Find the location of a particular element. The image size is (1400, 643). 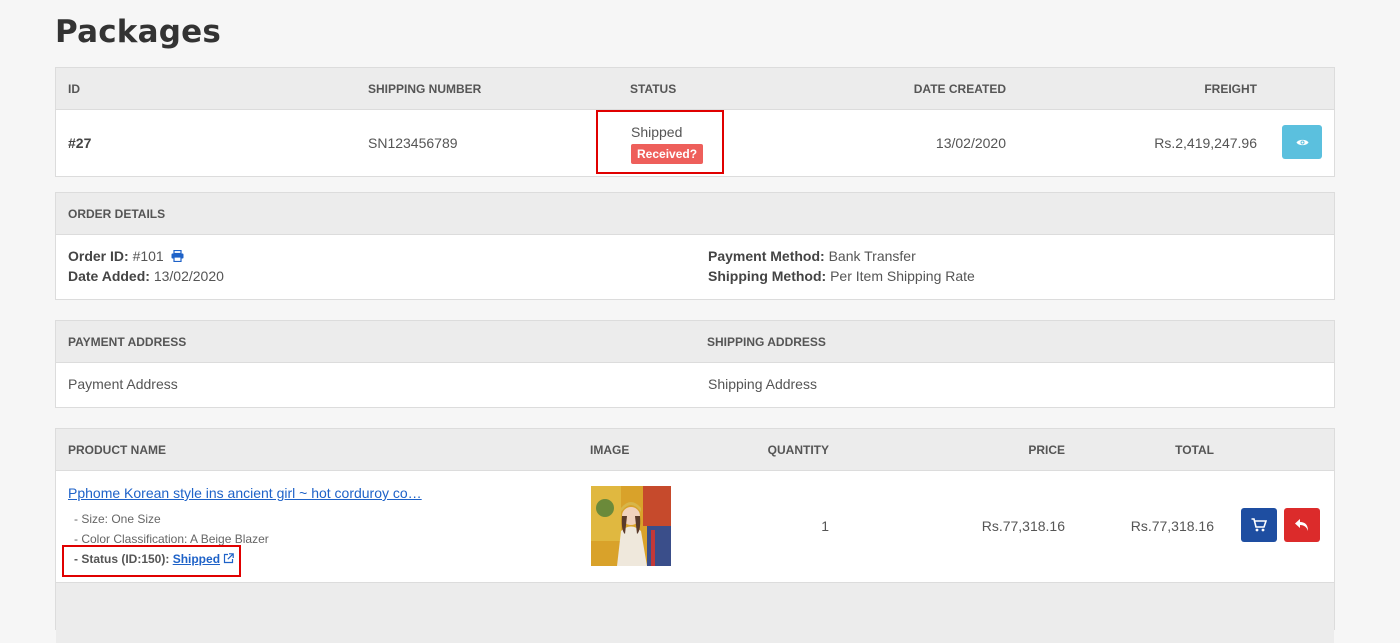

col-date-created: DATE CREATED is located at coordinates (959, 89).